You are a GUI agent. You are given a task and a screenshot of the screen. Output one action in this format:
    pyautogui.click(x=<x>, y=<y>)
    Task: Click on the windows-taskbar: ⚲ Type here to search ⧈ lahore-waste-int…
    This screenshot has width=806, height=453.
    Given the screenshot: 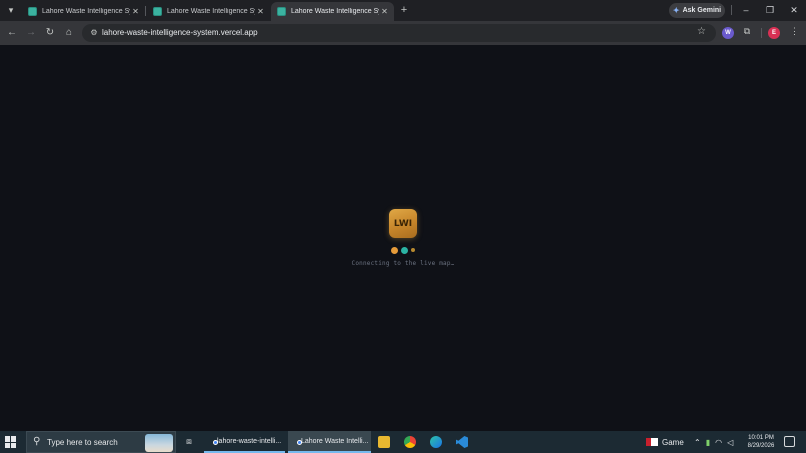 What is the action you would take?
    pyautogui.click(x=403, y=442)
    